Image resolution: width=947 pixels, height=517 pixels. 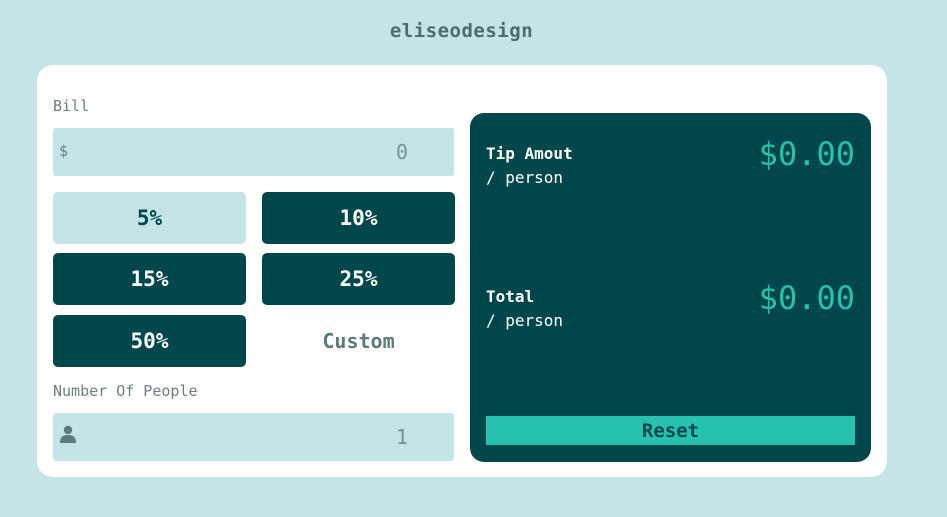 What do you see at coordinates (149, 279) in the screenshot?
I see `tip-15-button: 15%` at bounding box center [149, 279].